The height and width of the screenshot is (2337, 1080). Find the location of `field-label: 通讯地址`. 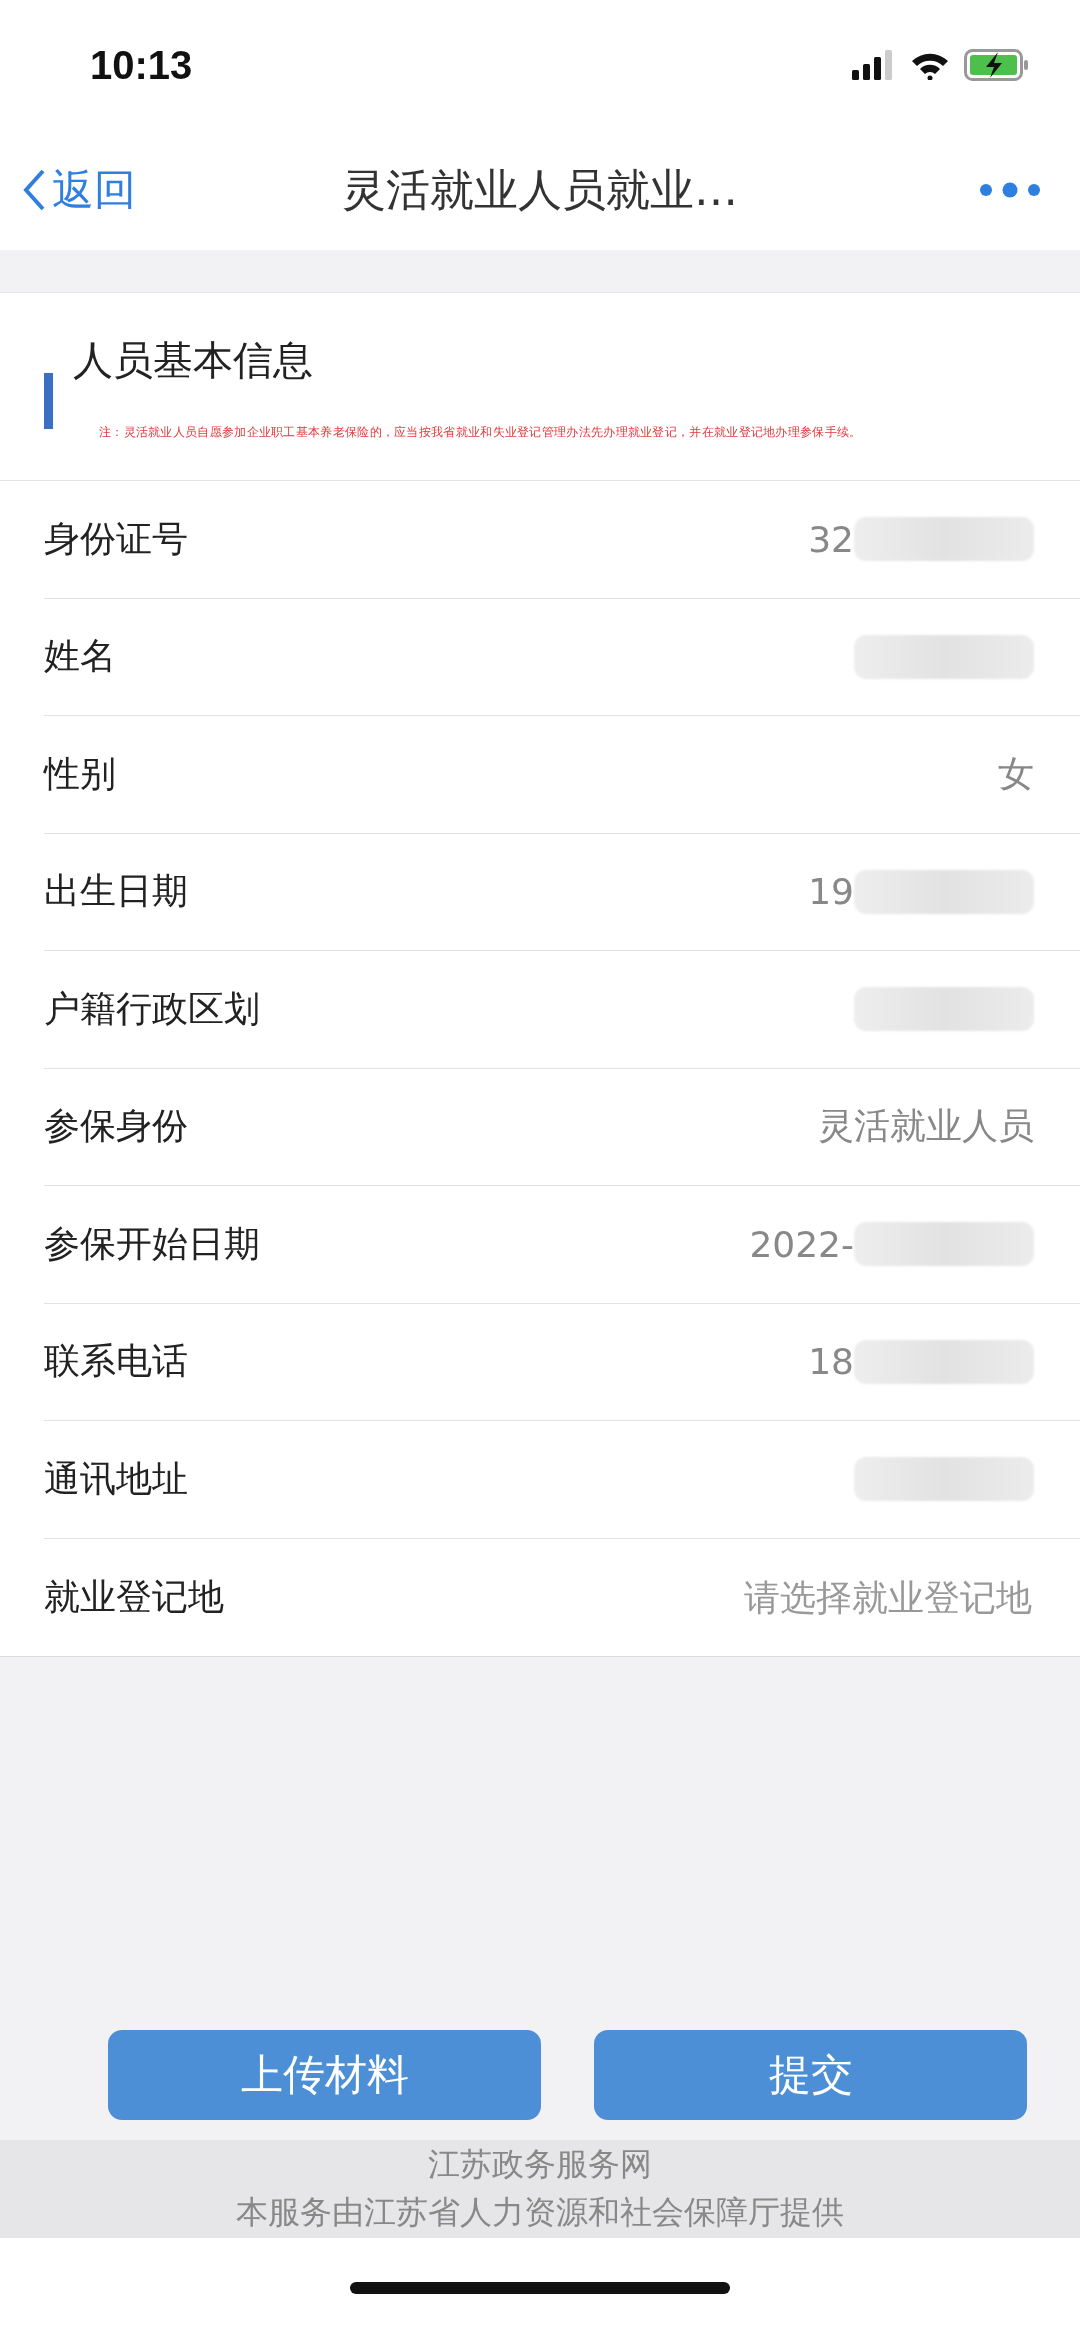

field-label: 通讯地址 is located at coordinates (116, 1478).